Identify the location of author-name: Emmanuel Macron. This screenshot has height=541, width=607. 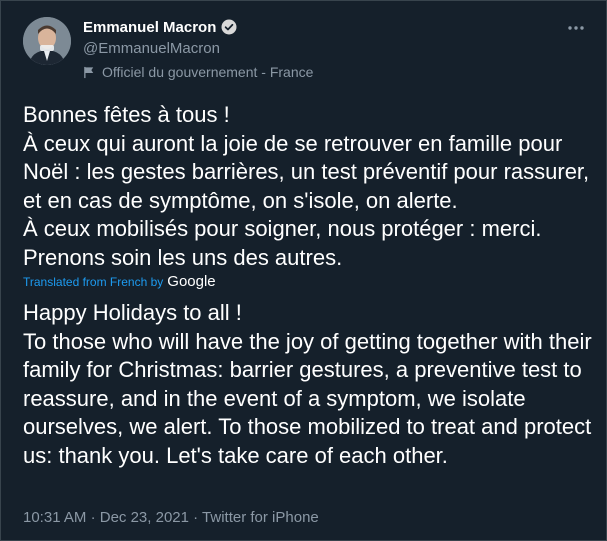
(149, 27).